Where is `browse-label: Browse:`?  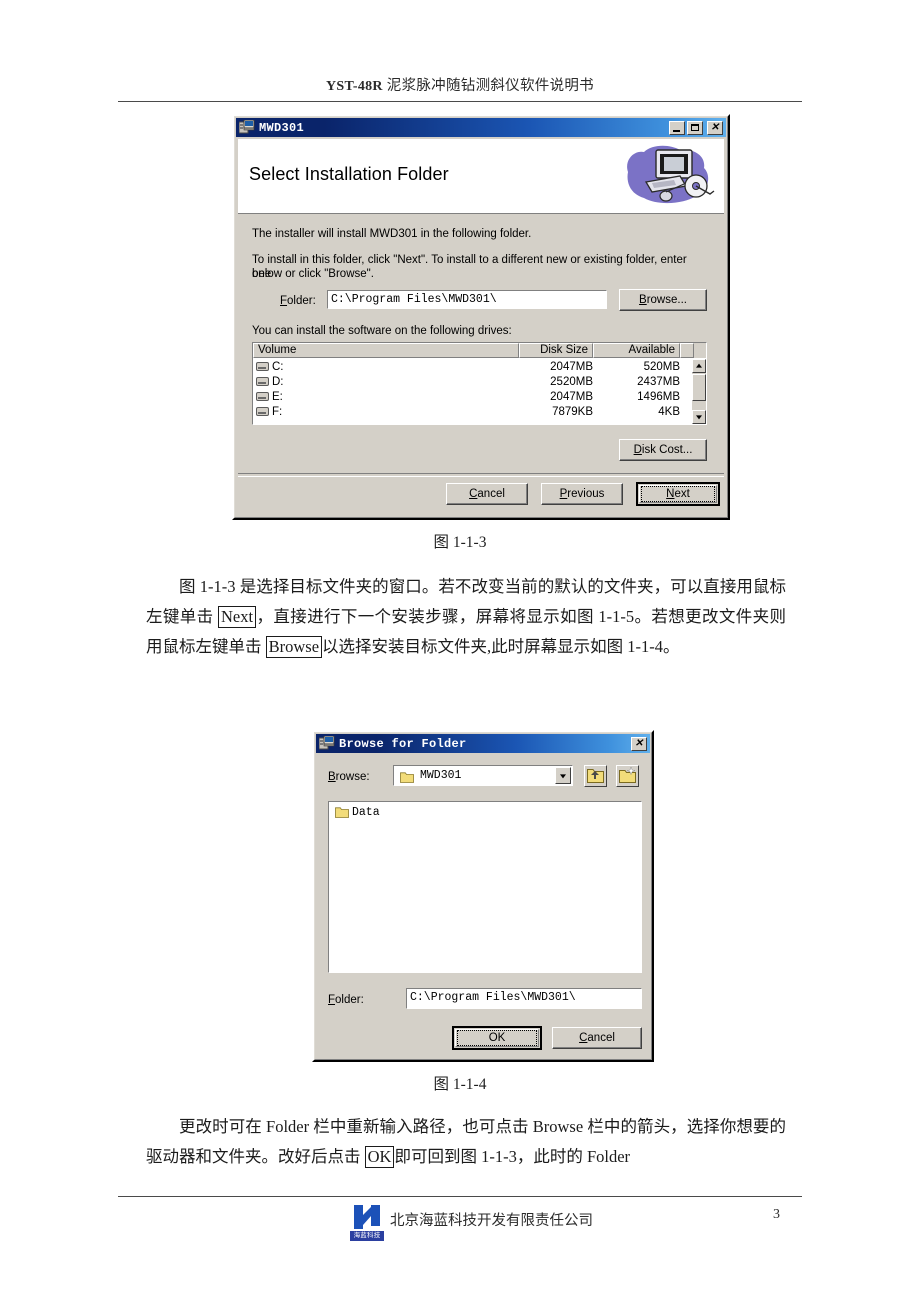
browse-label: Browse: is located at coordinates (349, 777).